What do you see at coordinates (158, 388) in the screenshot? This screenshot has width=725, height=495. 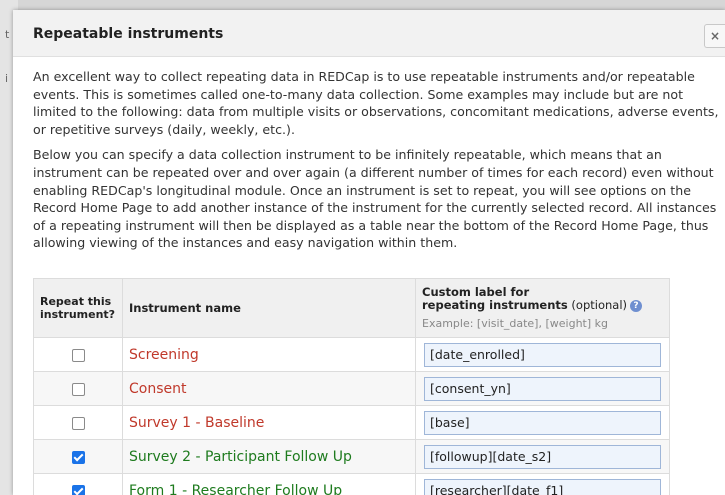 I see `instrument-name: Consent` at bounding box center [158, 388].